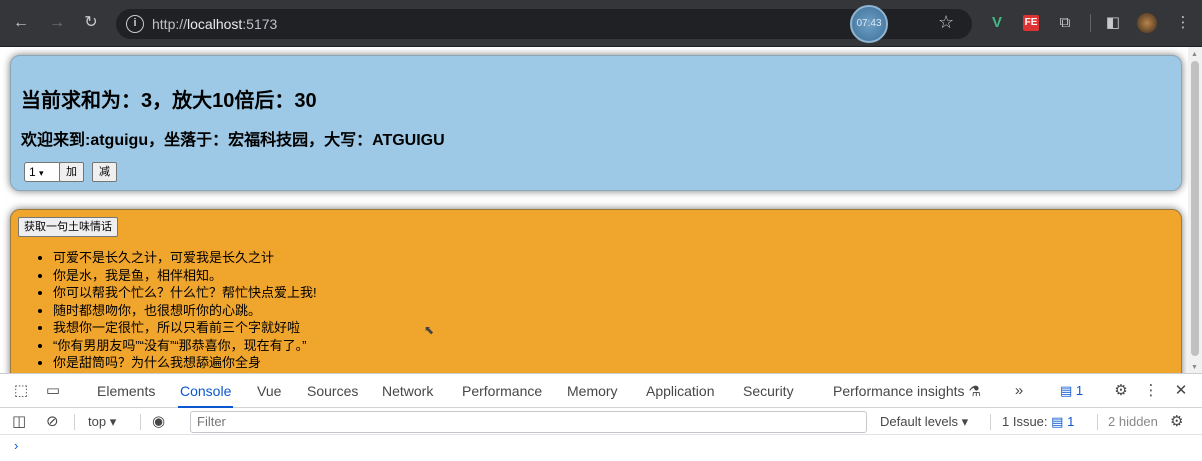 This screenshot has width=1202, height=461. I want to click on profile-avatar, so click(1147, 23).